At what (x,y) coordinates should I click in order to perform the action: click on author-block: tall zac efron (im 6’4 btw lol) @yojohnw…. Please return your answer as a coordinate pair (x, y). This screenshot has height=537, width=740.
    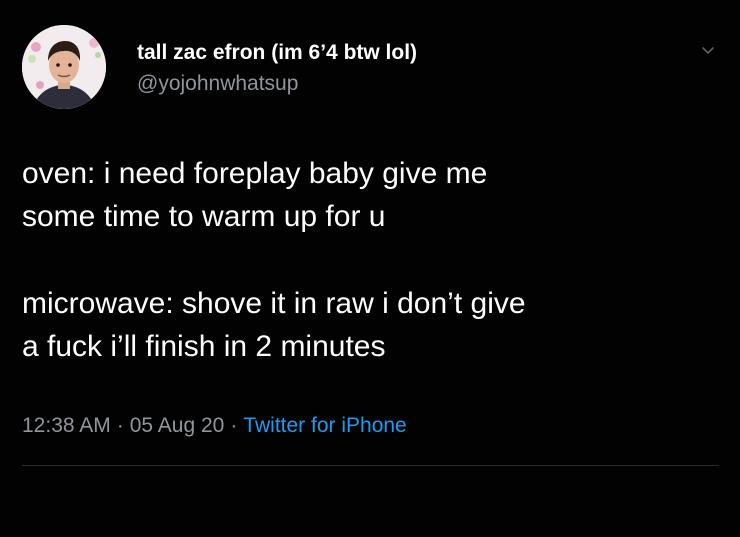
    Looking at the image, I should click on (277, 68).